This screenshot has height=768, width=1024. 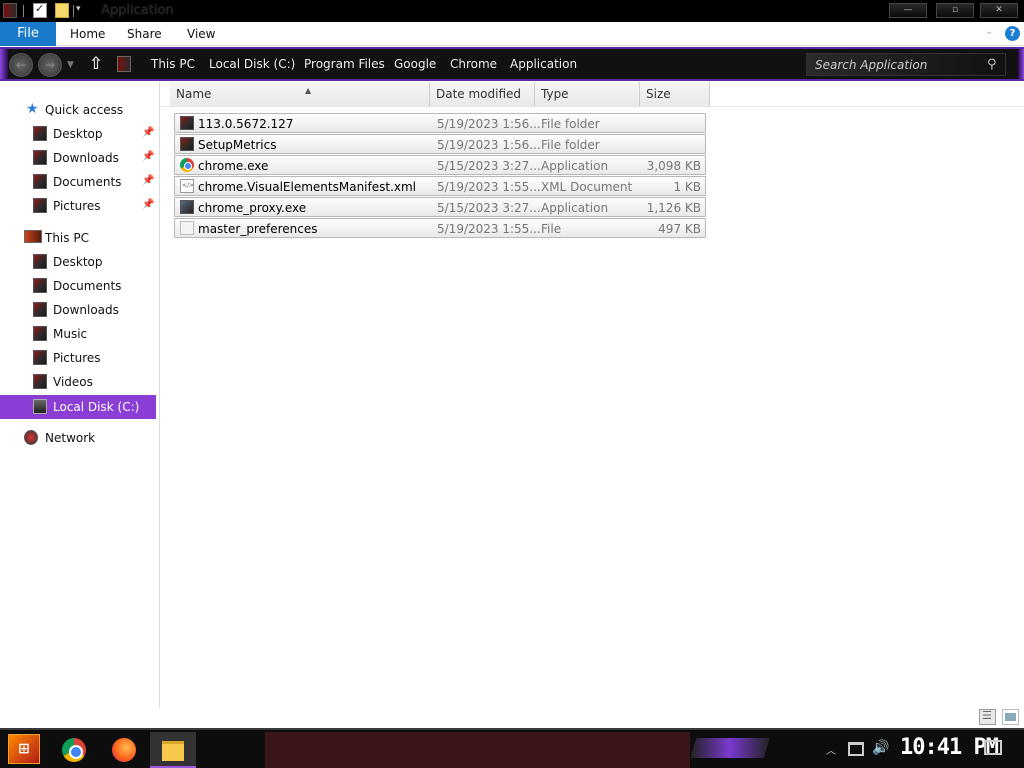 I want to click on nav-quick-pictures: Pictures 📌, so click(x=78, y=206).